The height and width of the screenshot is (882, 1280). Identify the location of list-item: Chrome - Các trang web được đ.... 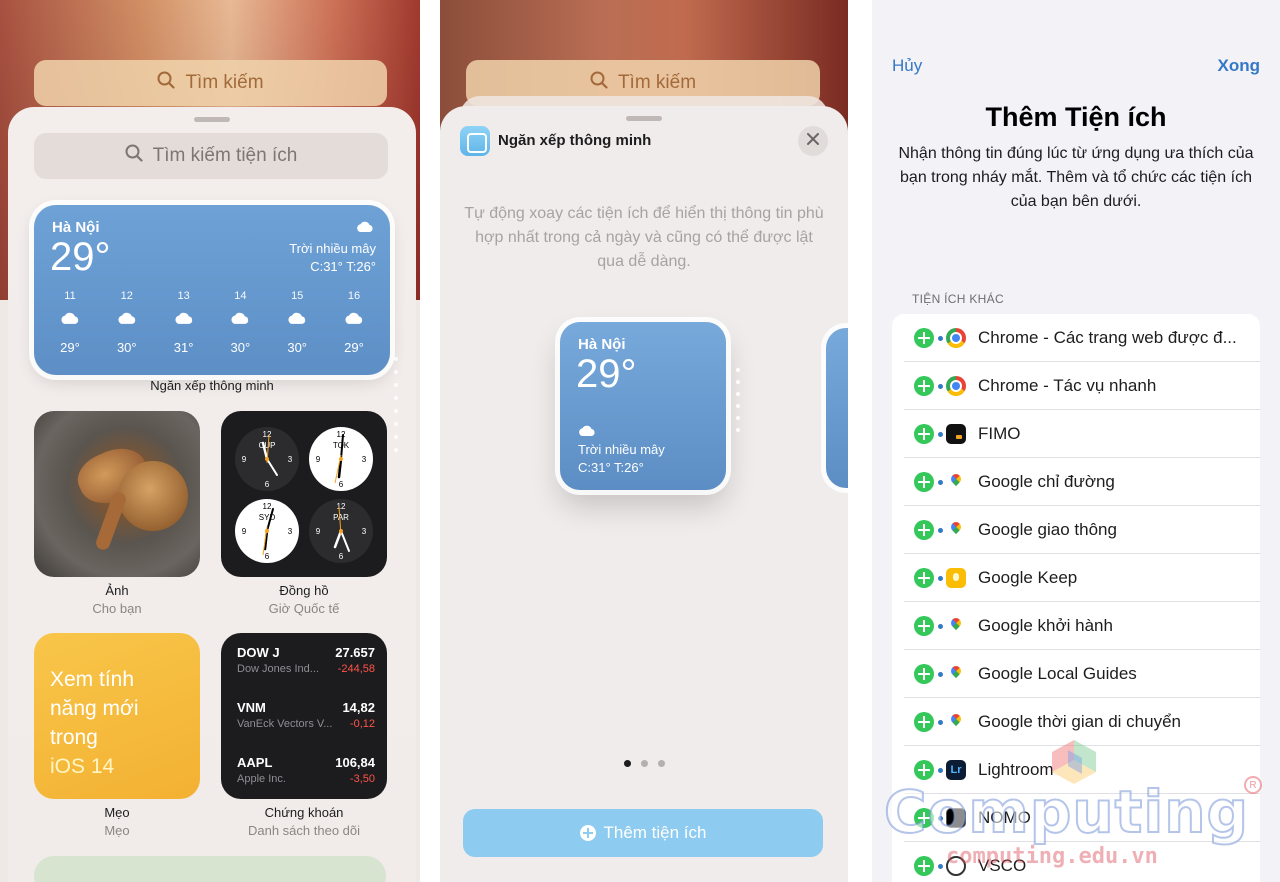
(1076, 338).